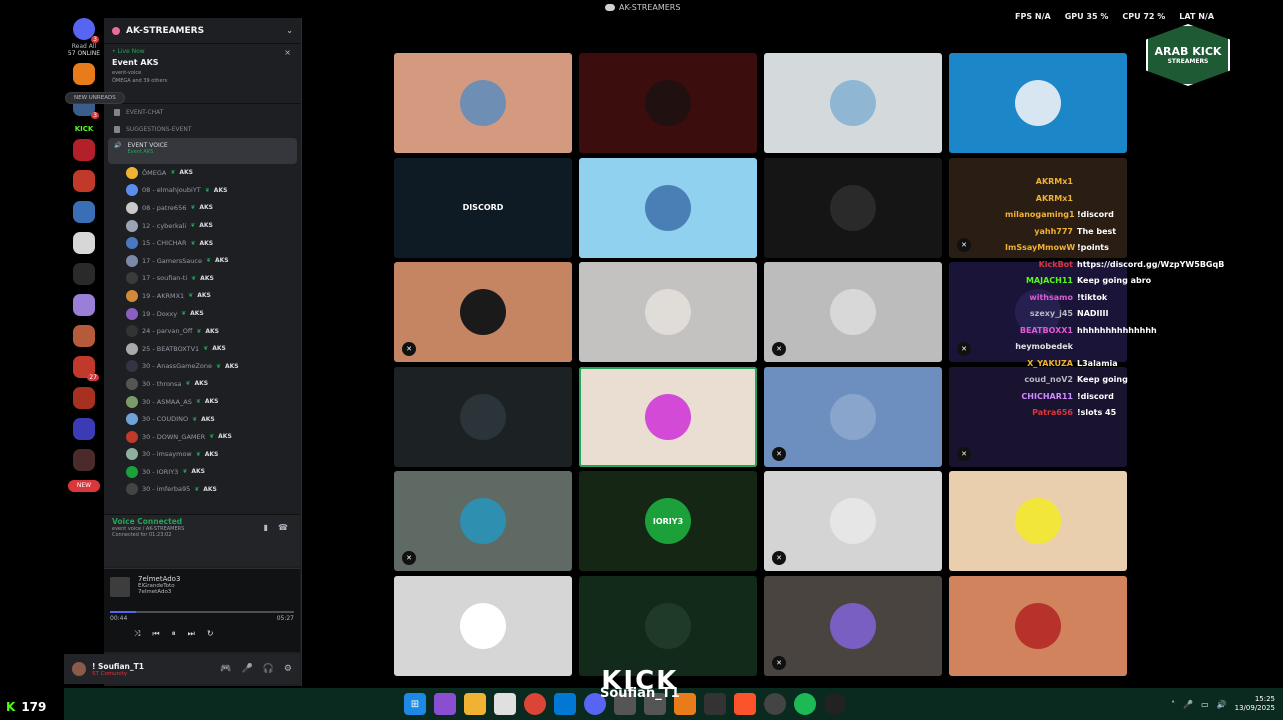 The width and height of the screenshot is (1283, 720). I want to click on next-icon: ⏭, so click(191, 634).